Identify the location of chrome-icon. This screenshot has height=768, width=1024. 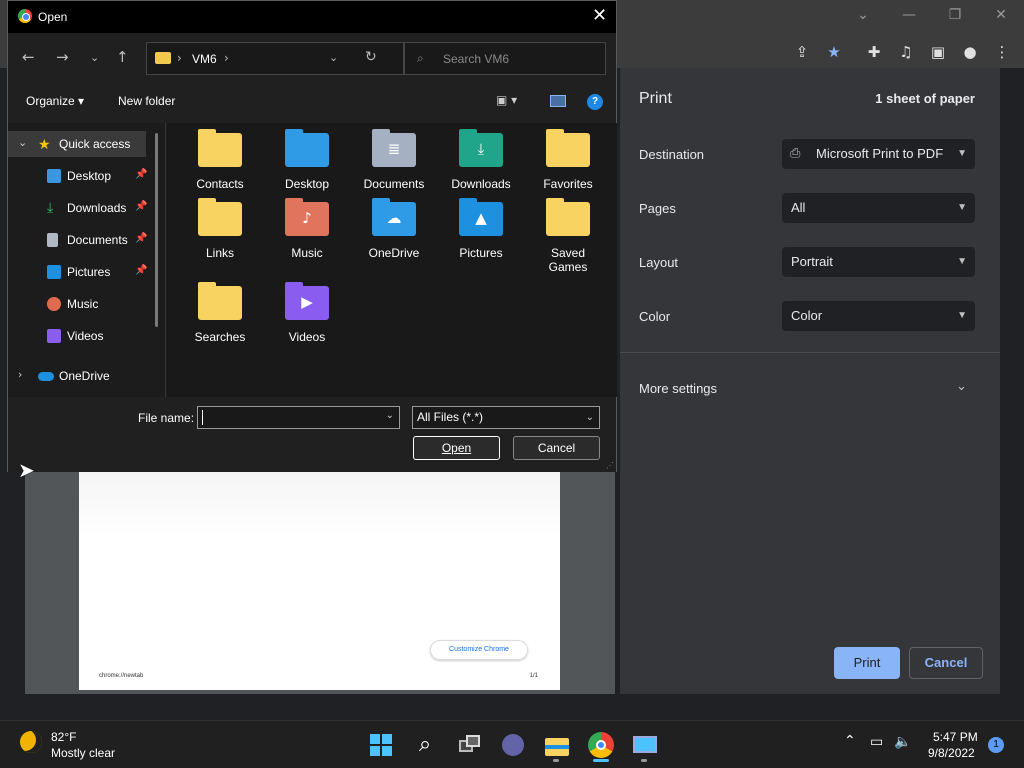
(601, 745).